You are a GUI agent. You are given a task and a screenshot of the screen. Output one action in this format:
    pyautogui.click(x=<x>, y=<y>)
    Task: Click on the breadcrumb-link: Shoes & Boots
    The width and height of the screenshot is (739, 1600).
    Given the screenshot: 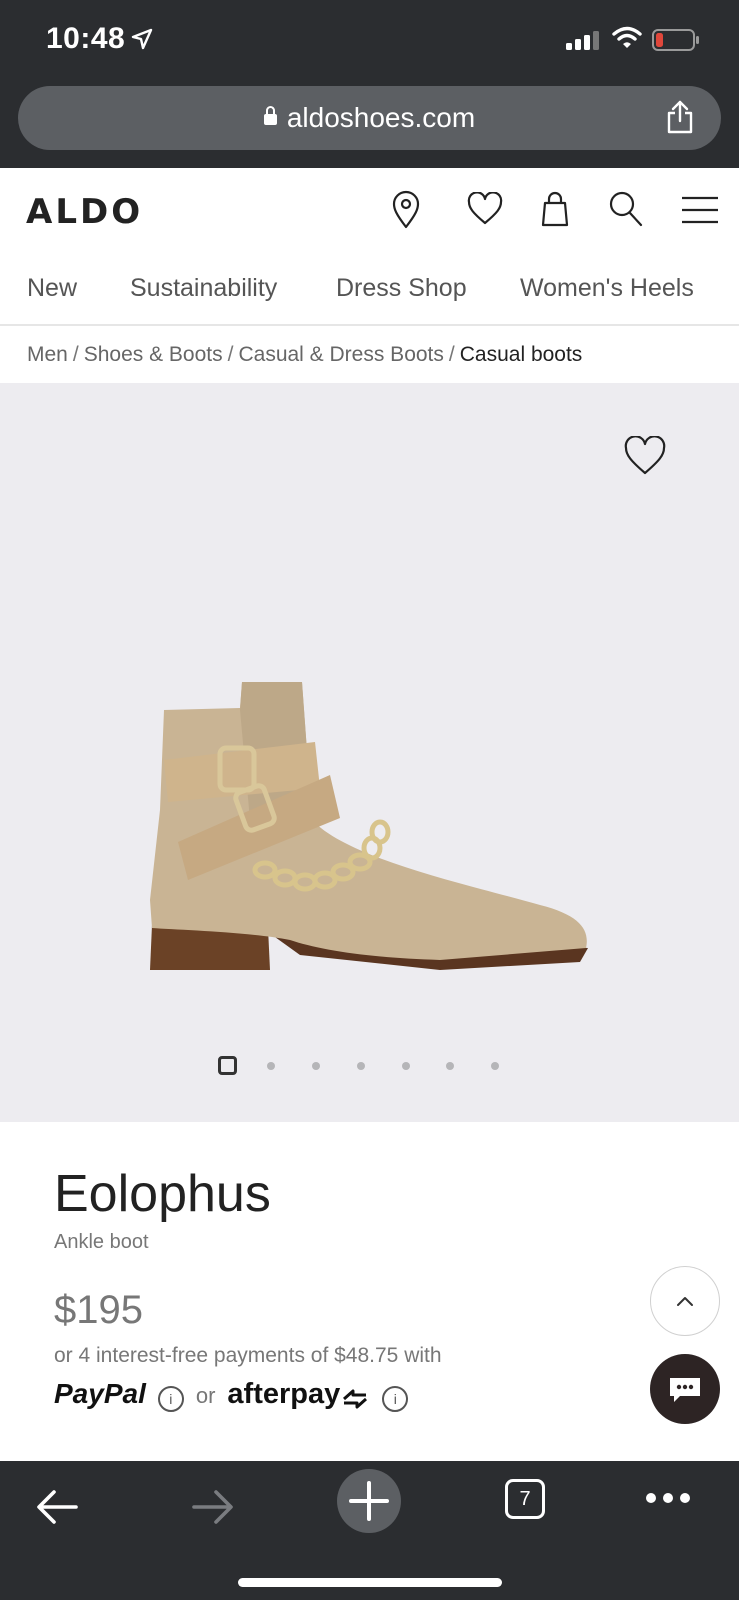 What is the action you would take?
    pyautogui.click(x=153, y=354)
    